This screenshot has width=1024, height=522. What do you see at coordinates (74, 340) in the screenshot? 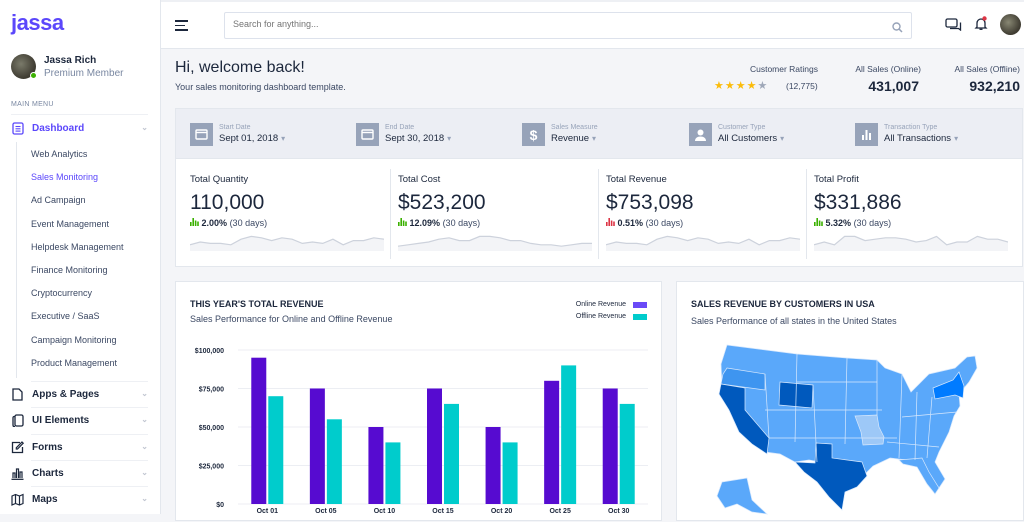
I see `submenu-item-campaign-monitoring: Campaign Monitoring` at bounding box center [74, 340].